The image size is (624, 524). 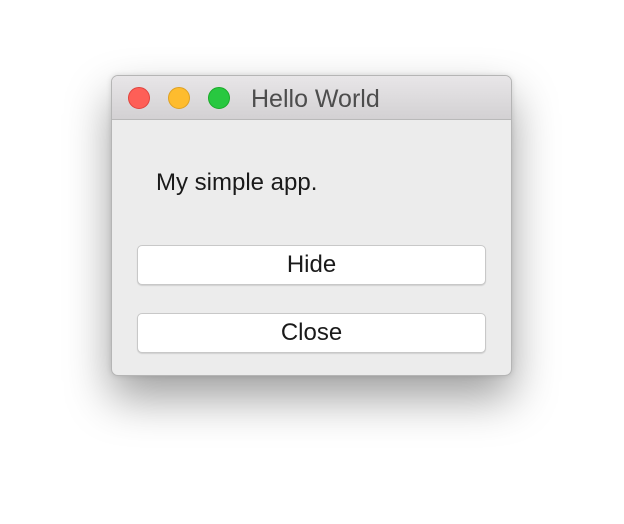 I want to click on hide-button: Hide, so click(x=311, y=265).